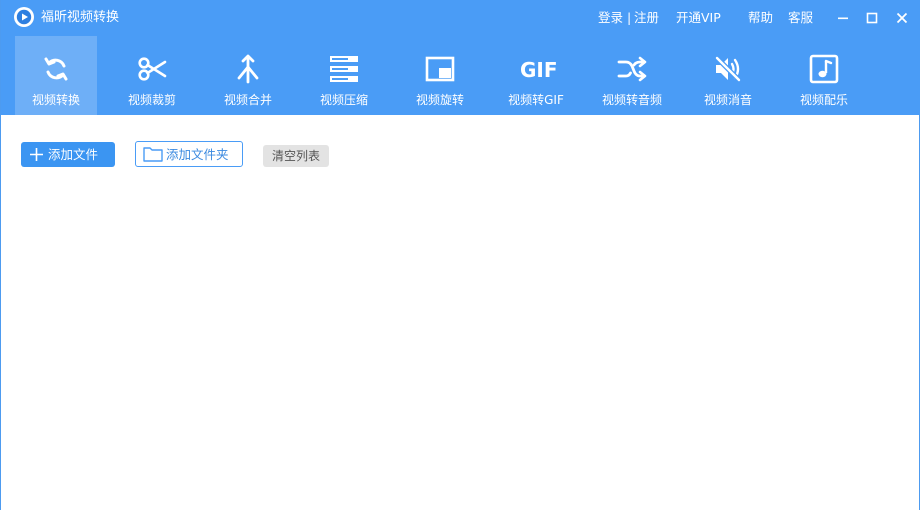 The image size is (920, 510). I want to click on tab-video-crop: 视频裁剪, so click(152, 75).